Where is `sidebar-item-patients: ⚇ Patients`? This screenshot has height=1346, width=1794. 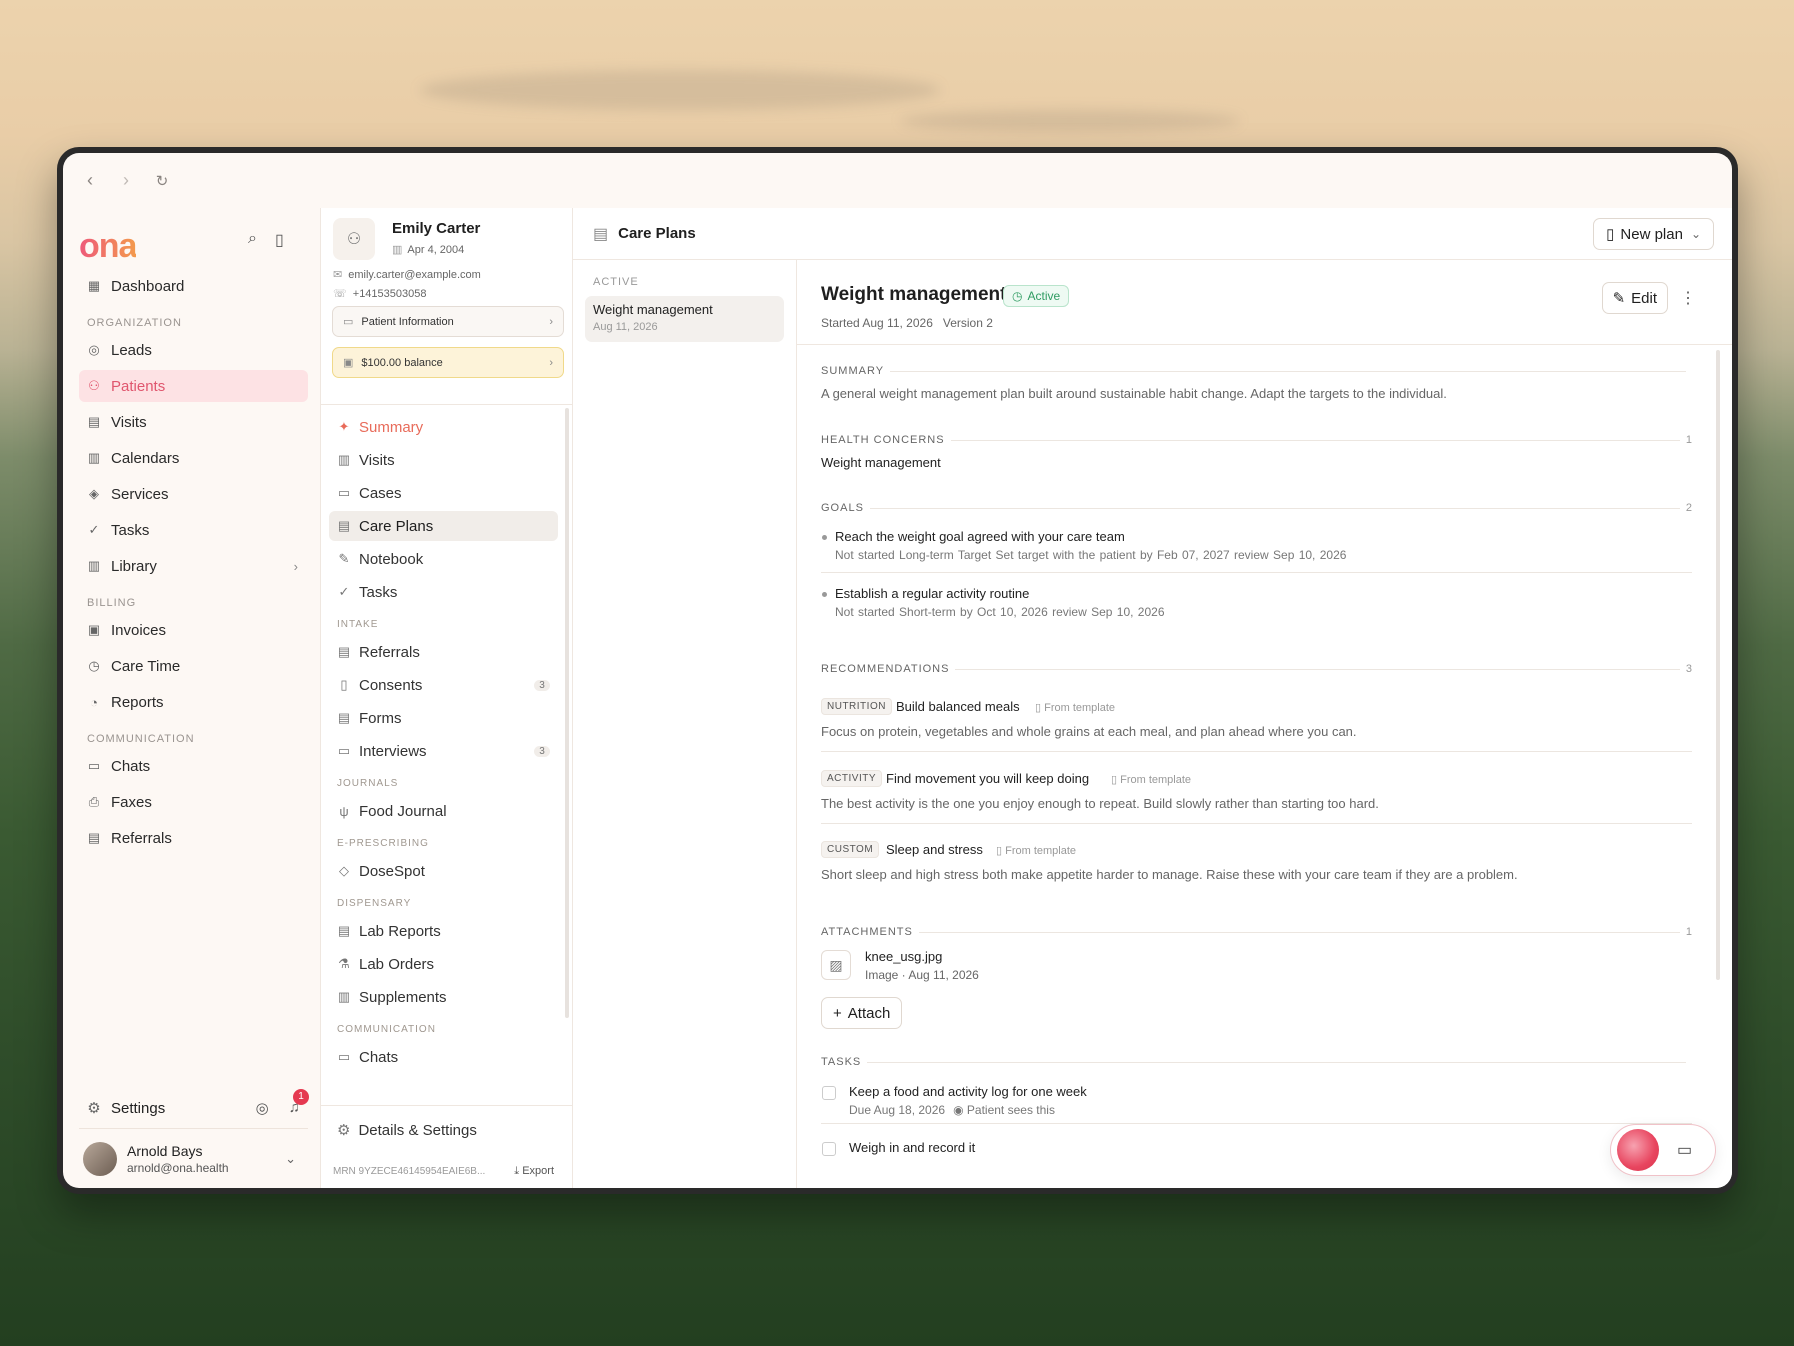 sidebar-item-patients: ⚇ Patients is located at coordinates (193, 386).